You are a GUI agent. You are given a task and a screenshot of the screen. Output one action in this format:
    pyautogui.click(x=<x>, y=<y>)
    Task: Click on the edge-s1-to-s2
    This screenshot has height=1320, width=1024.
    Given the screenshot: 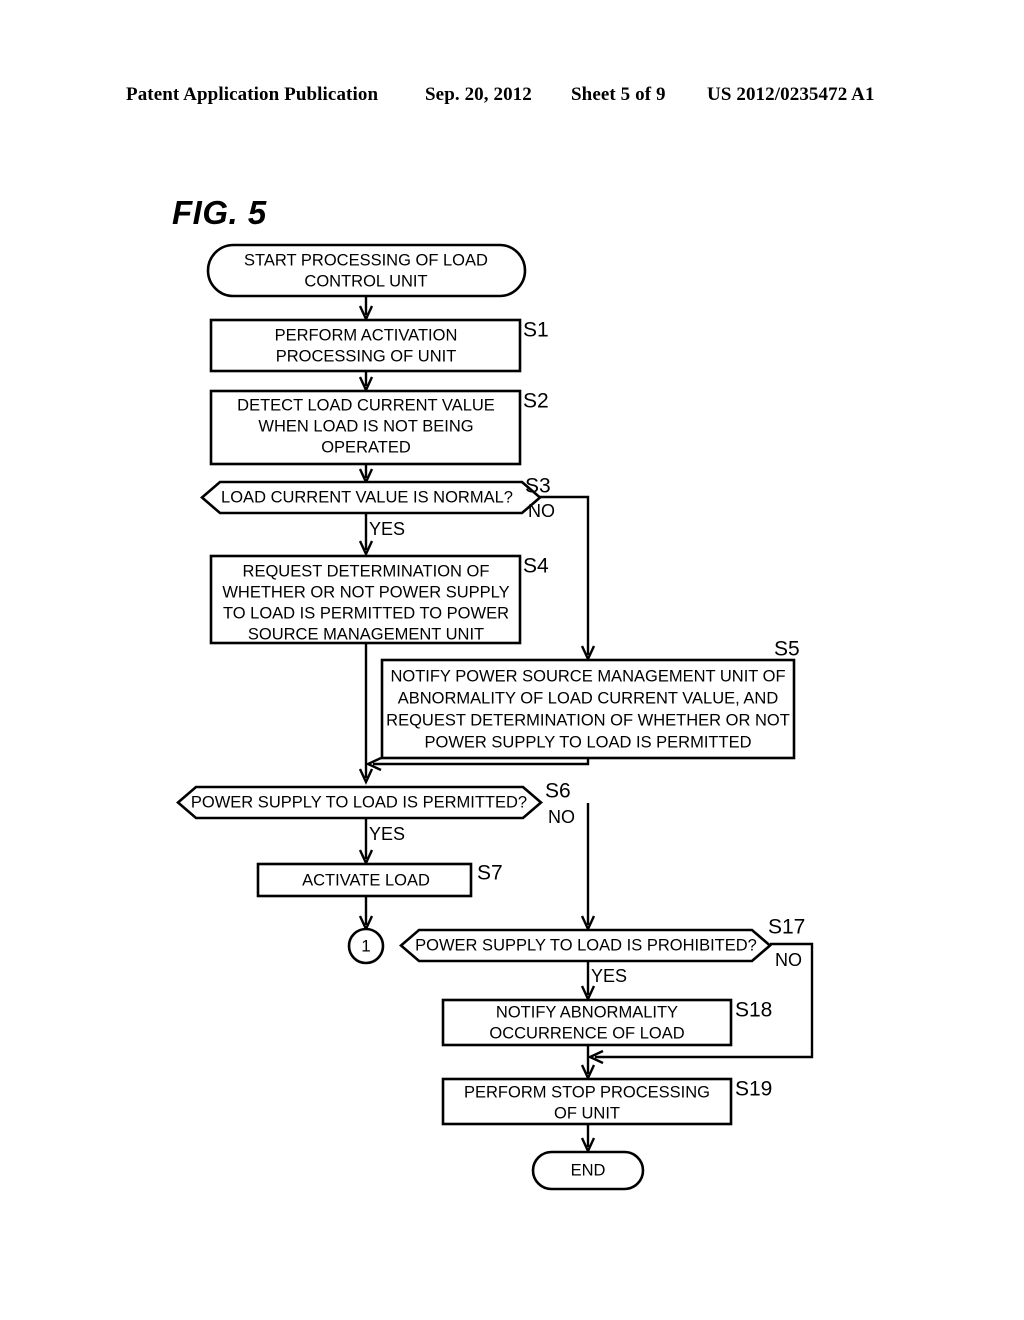 What is the action you would take?
    pyautogui.click(x=366, y=382)
    